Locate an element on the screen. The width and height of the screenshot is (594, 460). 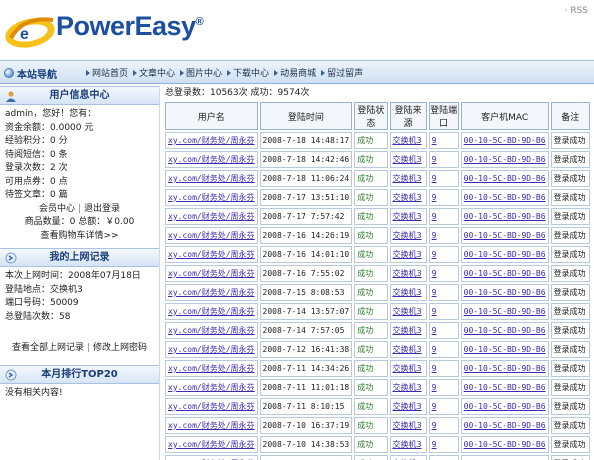
cell-login-time: 2008-7-17 7:57:42 is located at coordinates (306, 216).